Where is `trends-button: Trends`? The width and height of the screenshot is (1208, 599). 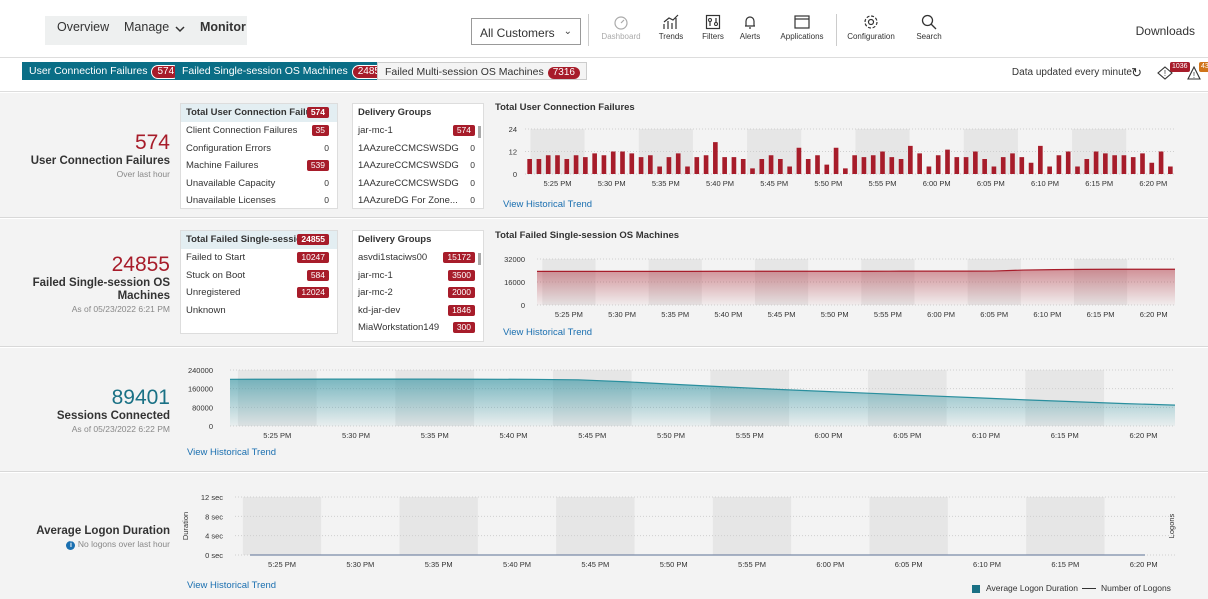
trends-button: Trends is located at coordinates (671, 27).